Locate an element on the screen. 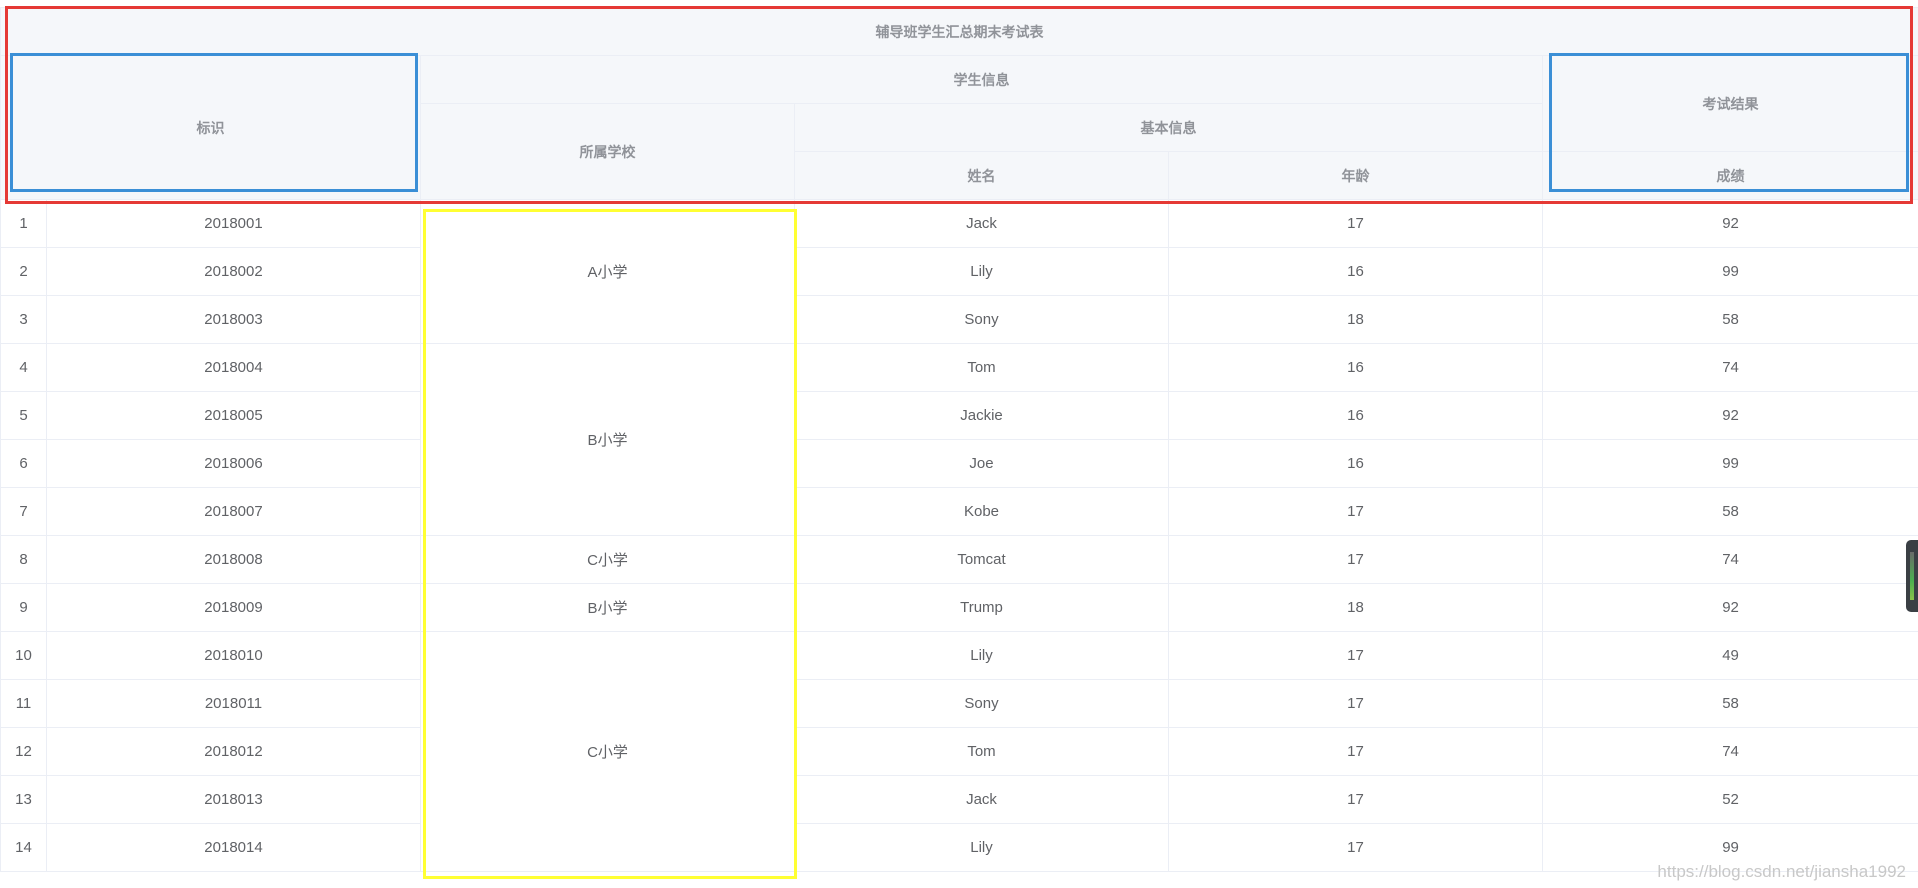 The image size is (1918, 888). header-student-info: 学生信息 is located at coordinates (981, 79).